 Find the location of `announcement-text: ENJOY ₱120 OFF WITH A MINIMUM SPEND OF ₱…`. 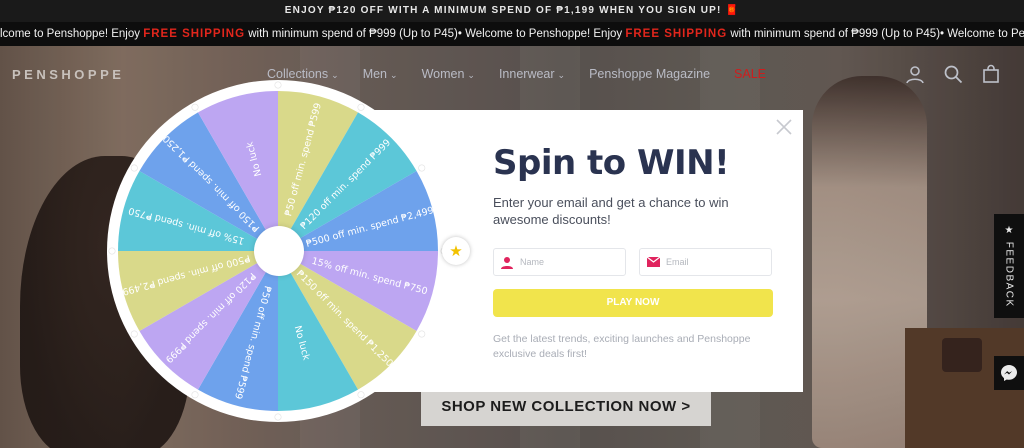

announcement-text: ENJOY ₱120 OFF WITH A MINIMUM SPEND OF ₱… is located at coordinates (512, 10).